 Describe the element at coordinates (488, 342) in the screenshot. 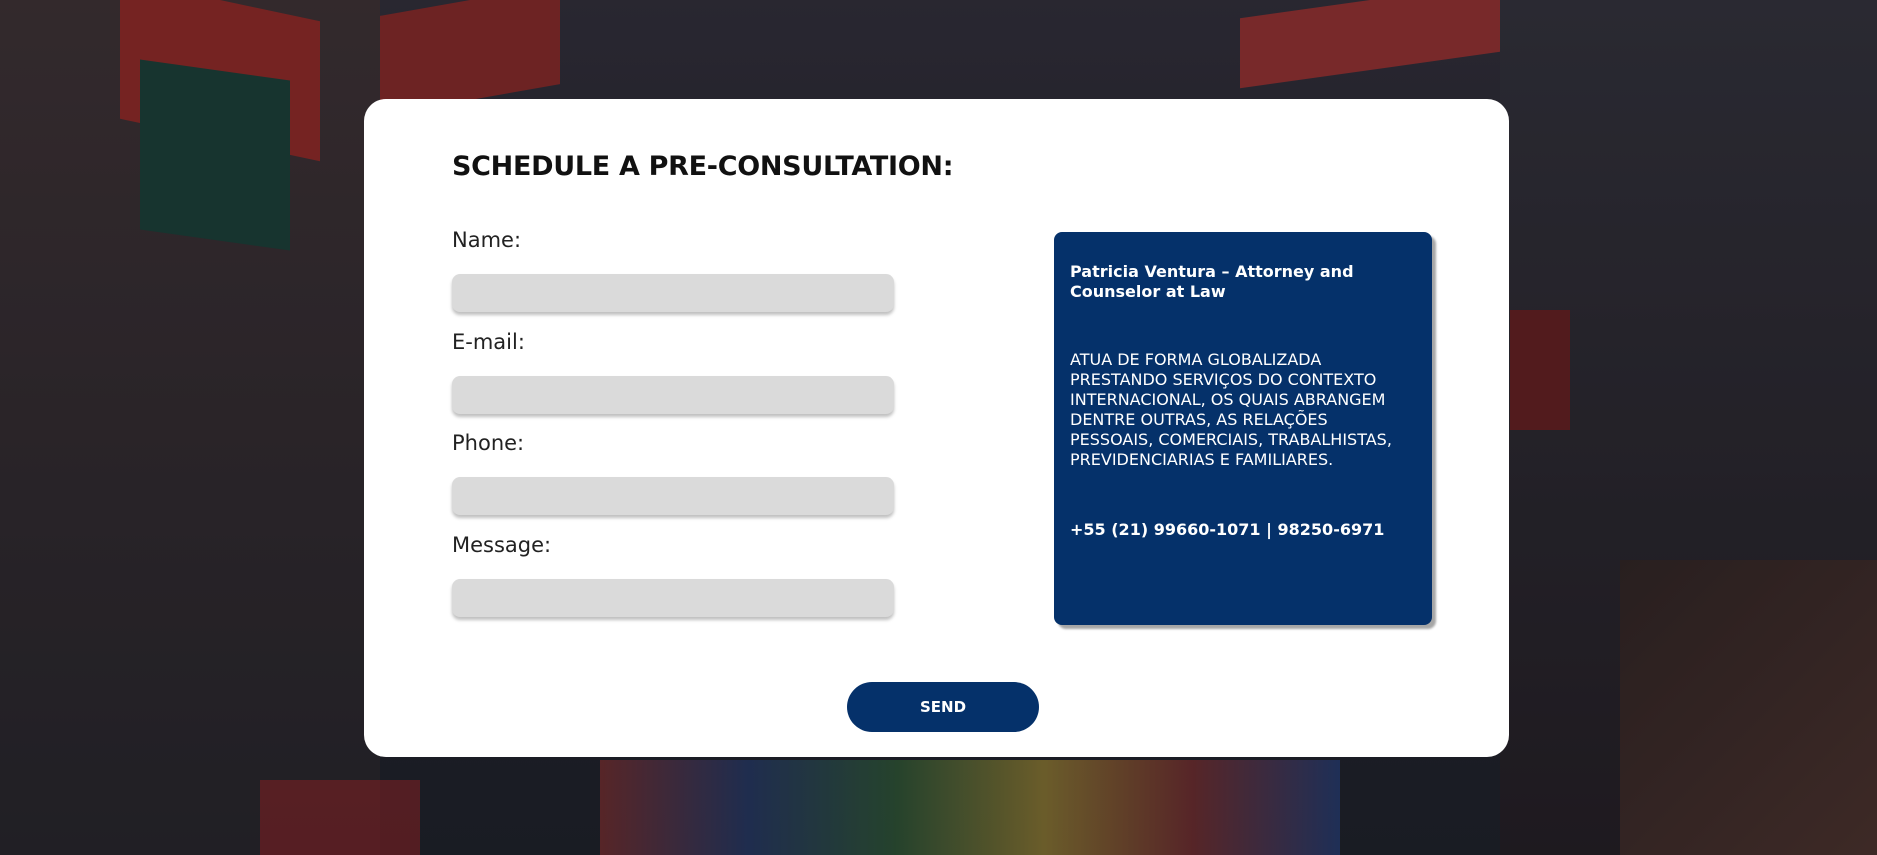

I see `email-label: E-mail:` at that location.